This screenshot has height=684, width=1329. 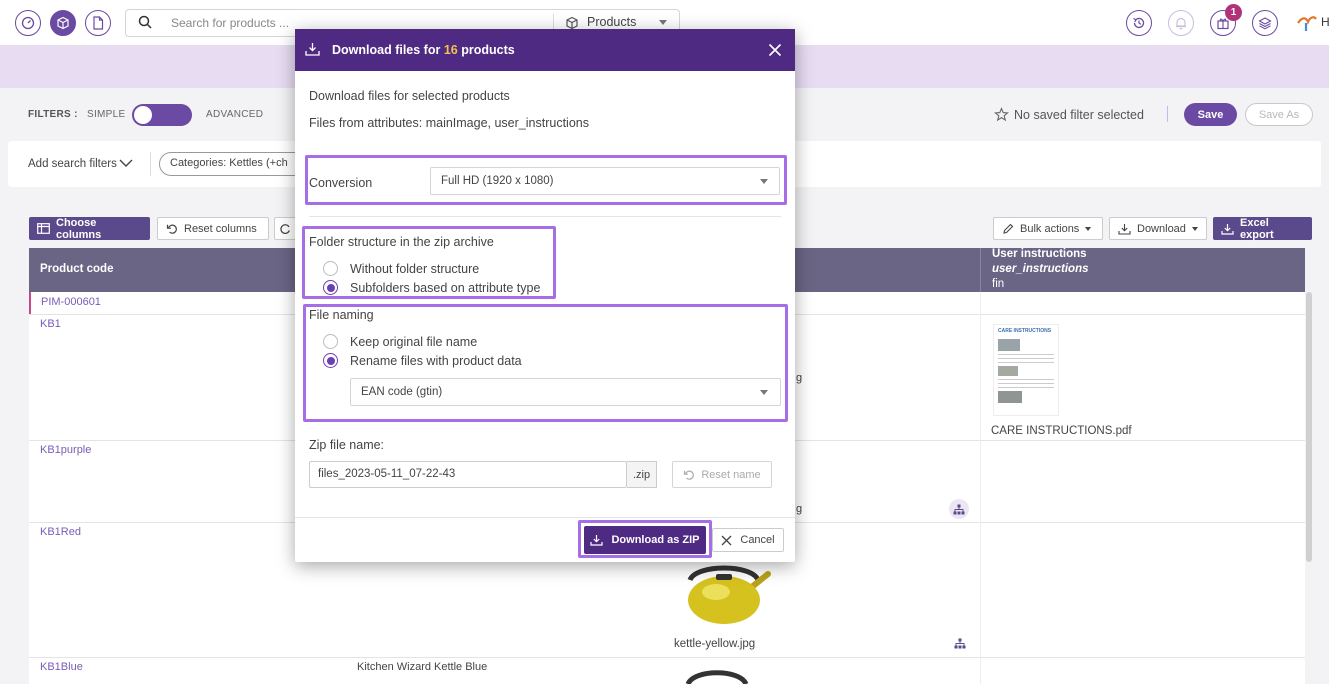 I want to click on cancel-label: Cancel, so click(x=757, y=540).